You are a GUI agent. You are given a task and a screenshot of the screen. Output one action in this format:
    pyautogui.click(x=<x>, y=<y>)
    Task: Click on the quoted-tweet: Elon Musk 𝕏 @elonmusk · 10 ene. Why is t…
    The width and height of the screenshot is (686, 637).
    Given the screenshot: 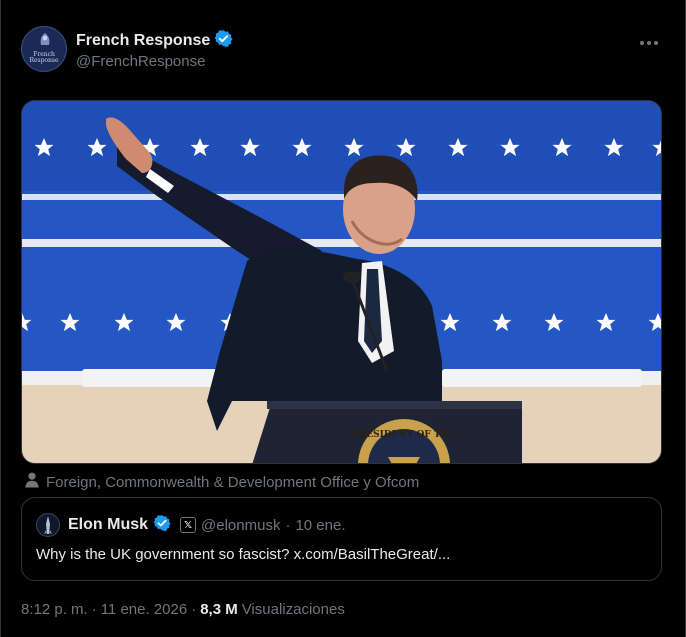 What is the action you would take?
    pyautogui.click(x=341, y=539)
    